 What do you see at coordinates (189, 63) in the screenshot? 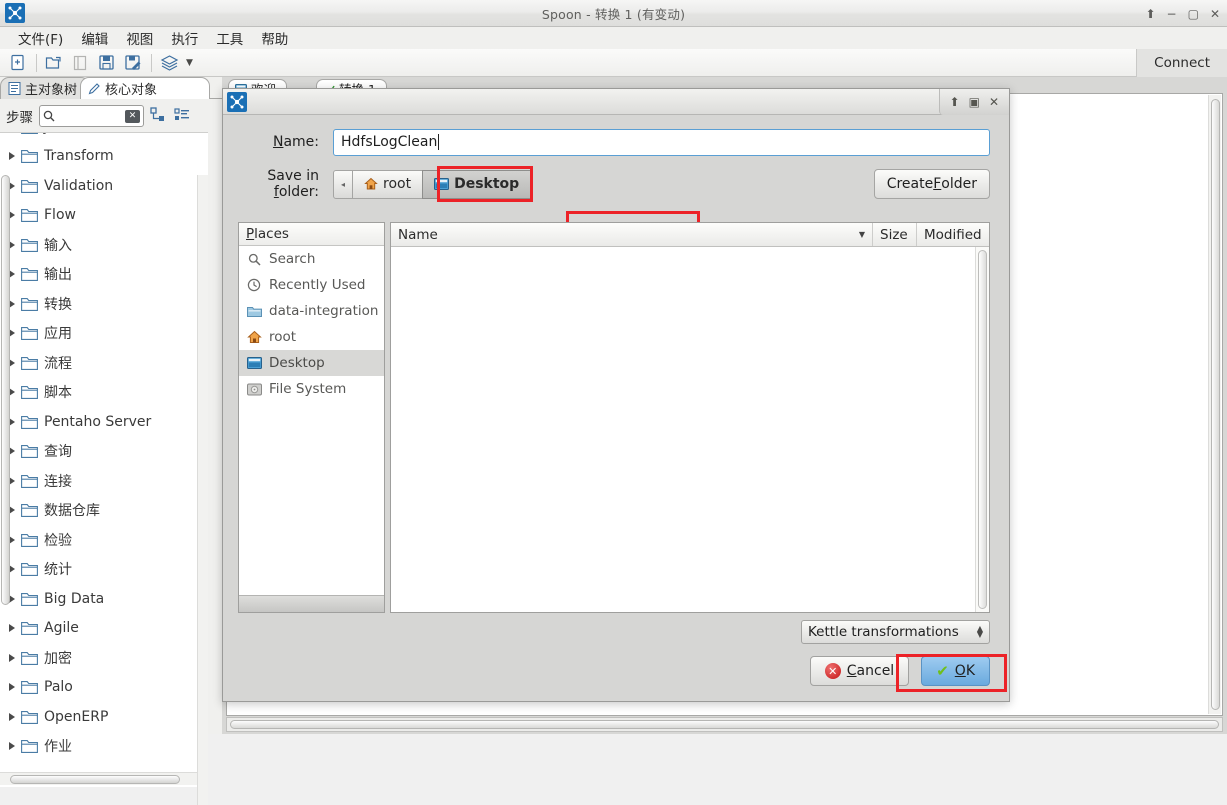
I see `toolbar-dropdown-caret: ▼` at bounding box center [189, 63].